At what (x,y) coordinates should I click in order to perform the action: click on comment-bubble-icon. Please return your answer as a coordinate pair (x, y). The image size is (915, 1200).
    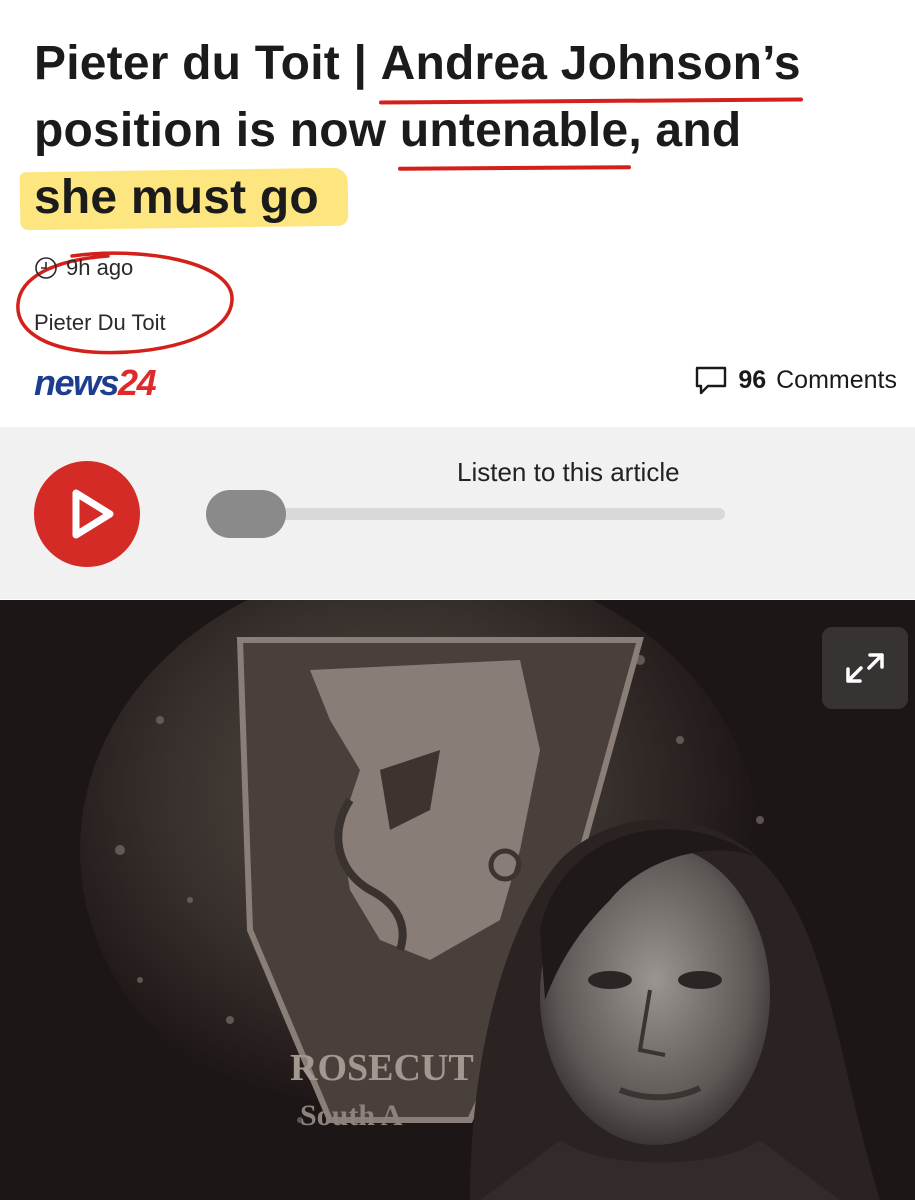
    Looking at the image, I should click on (711, 380).